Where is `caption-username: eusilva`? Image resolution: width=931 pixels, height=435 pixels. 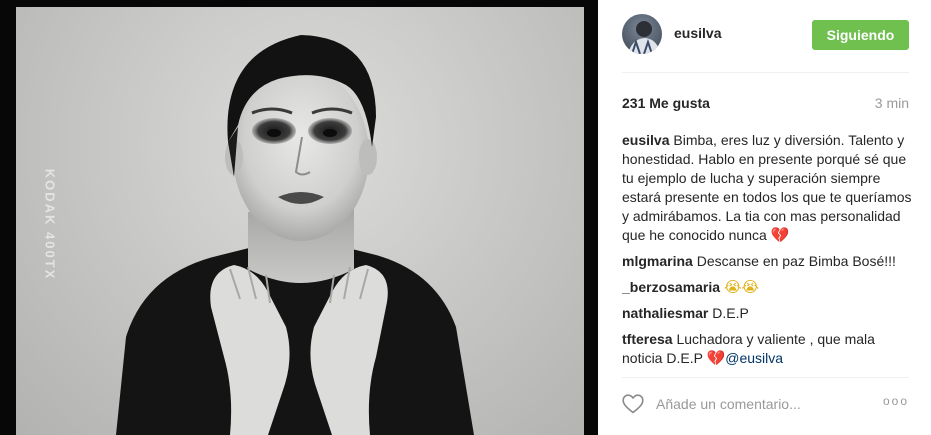 caption-username: eusilva is located at coordinates (645, 140).